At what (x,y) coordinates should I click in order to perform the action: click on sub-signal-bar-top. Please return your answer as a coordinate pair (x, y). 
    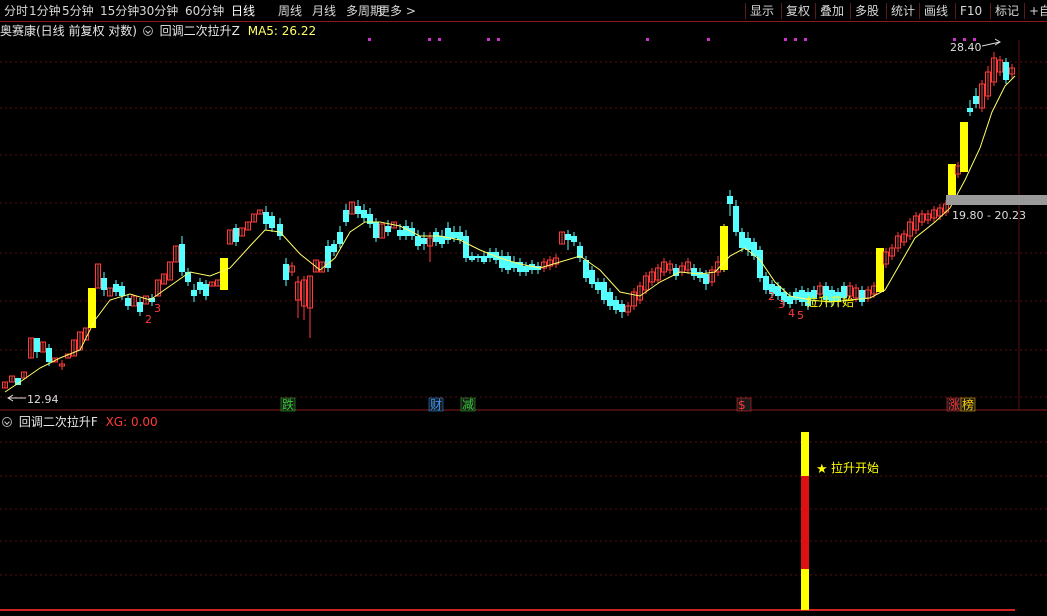
    Looking at the image, I should click on (805, 454).